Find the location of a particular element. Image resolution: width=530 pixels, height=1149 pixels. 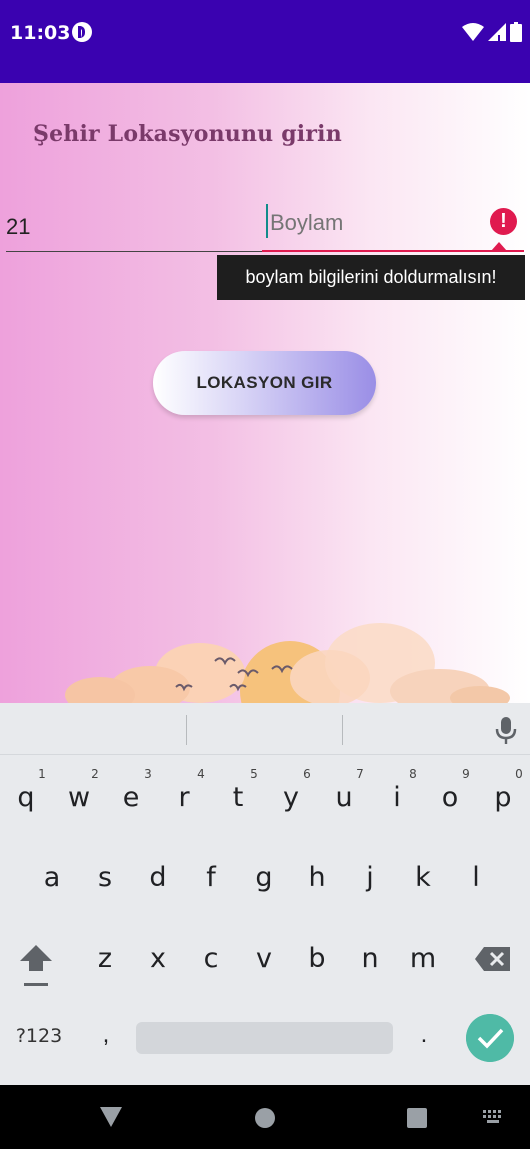

key-hint-4: 4 is located at coordinates (201, 774).